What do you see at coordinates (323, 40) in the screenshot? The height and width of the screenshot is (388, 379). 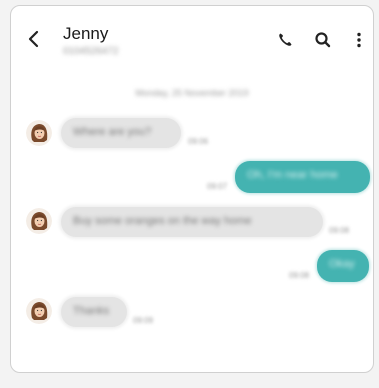 I see `search-icon` at bounding box center [323, 40].